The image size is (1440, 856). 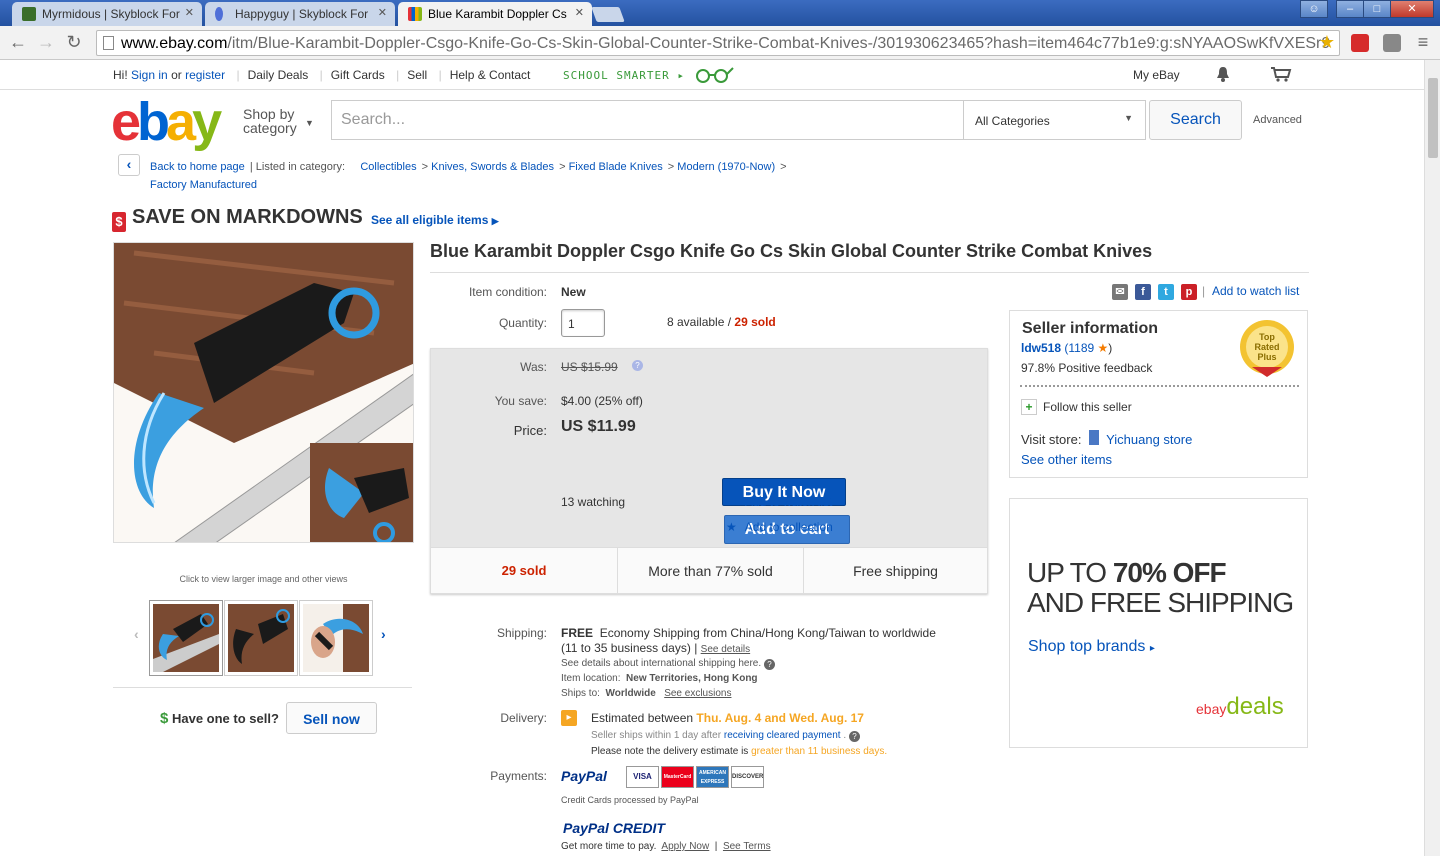 I want to click on sell-now-button: Sell now, so click(x=331, y=718).